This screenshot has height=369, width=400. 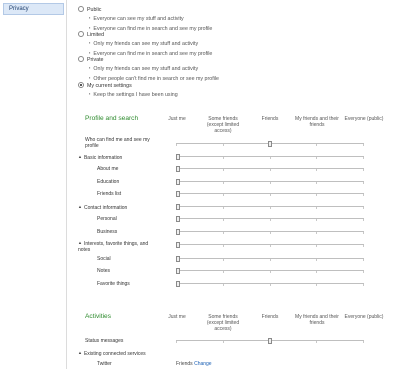 What do you see at coordinates (104, 271) in the screenshot?
I see `row-notes: Notes` at bounding box center [104, 271].